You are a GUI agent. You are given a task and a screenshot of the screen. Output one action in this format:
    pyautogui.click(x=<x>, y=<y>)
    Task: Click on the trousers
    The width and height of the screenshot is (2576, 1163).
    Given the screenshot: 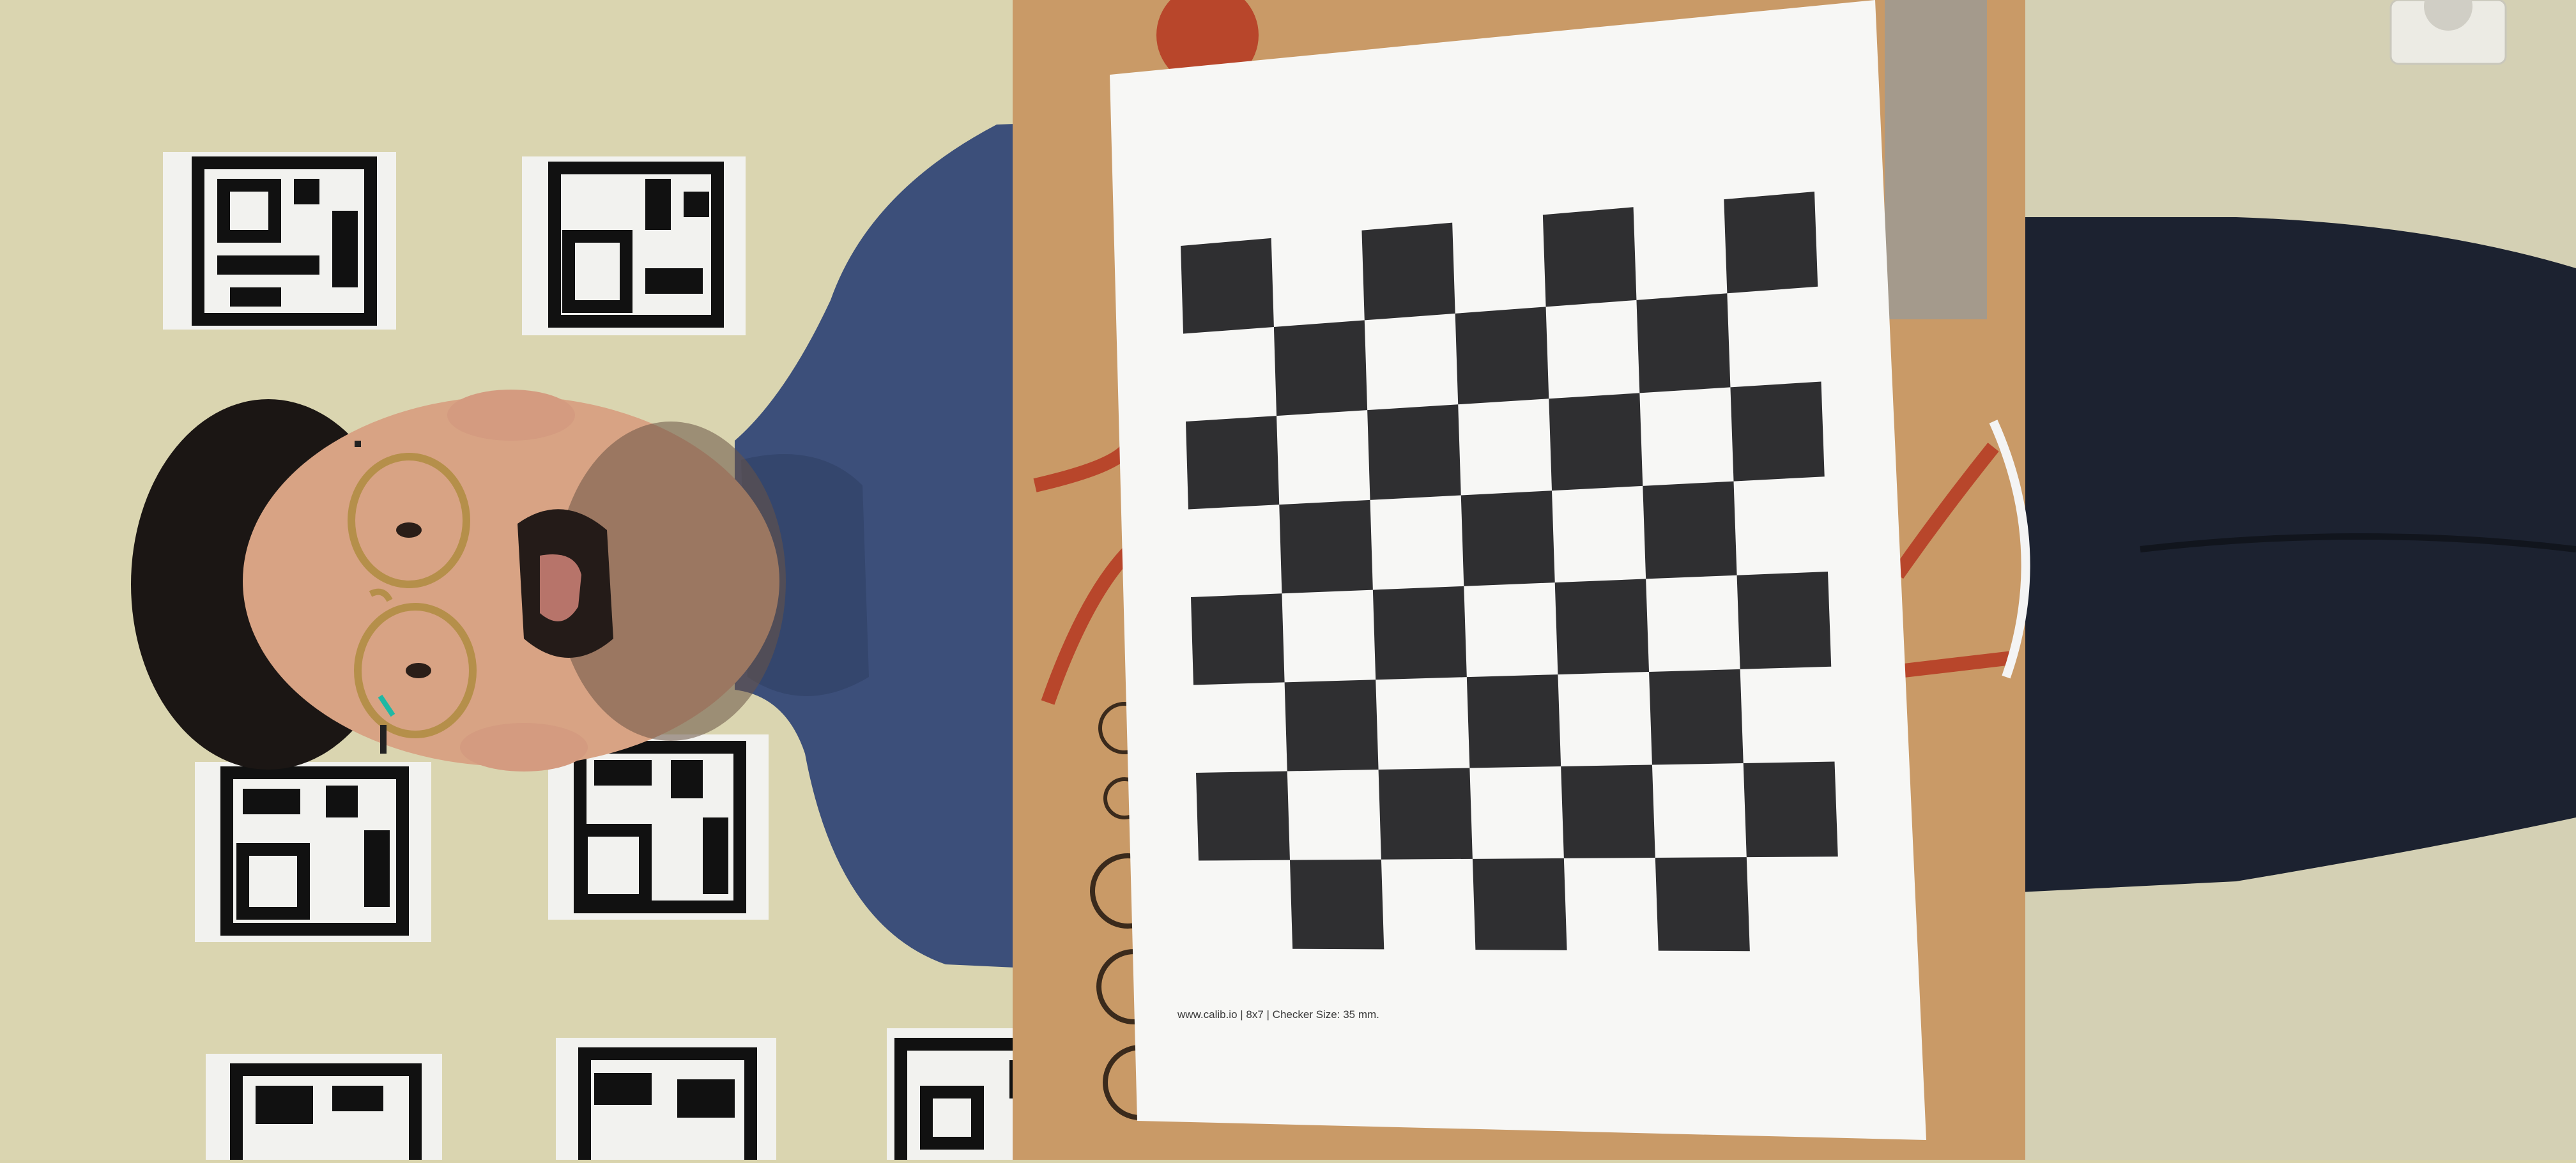 What is the action you would take?
    pyautogui.click(x=2278, y=555)
    